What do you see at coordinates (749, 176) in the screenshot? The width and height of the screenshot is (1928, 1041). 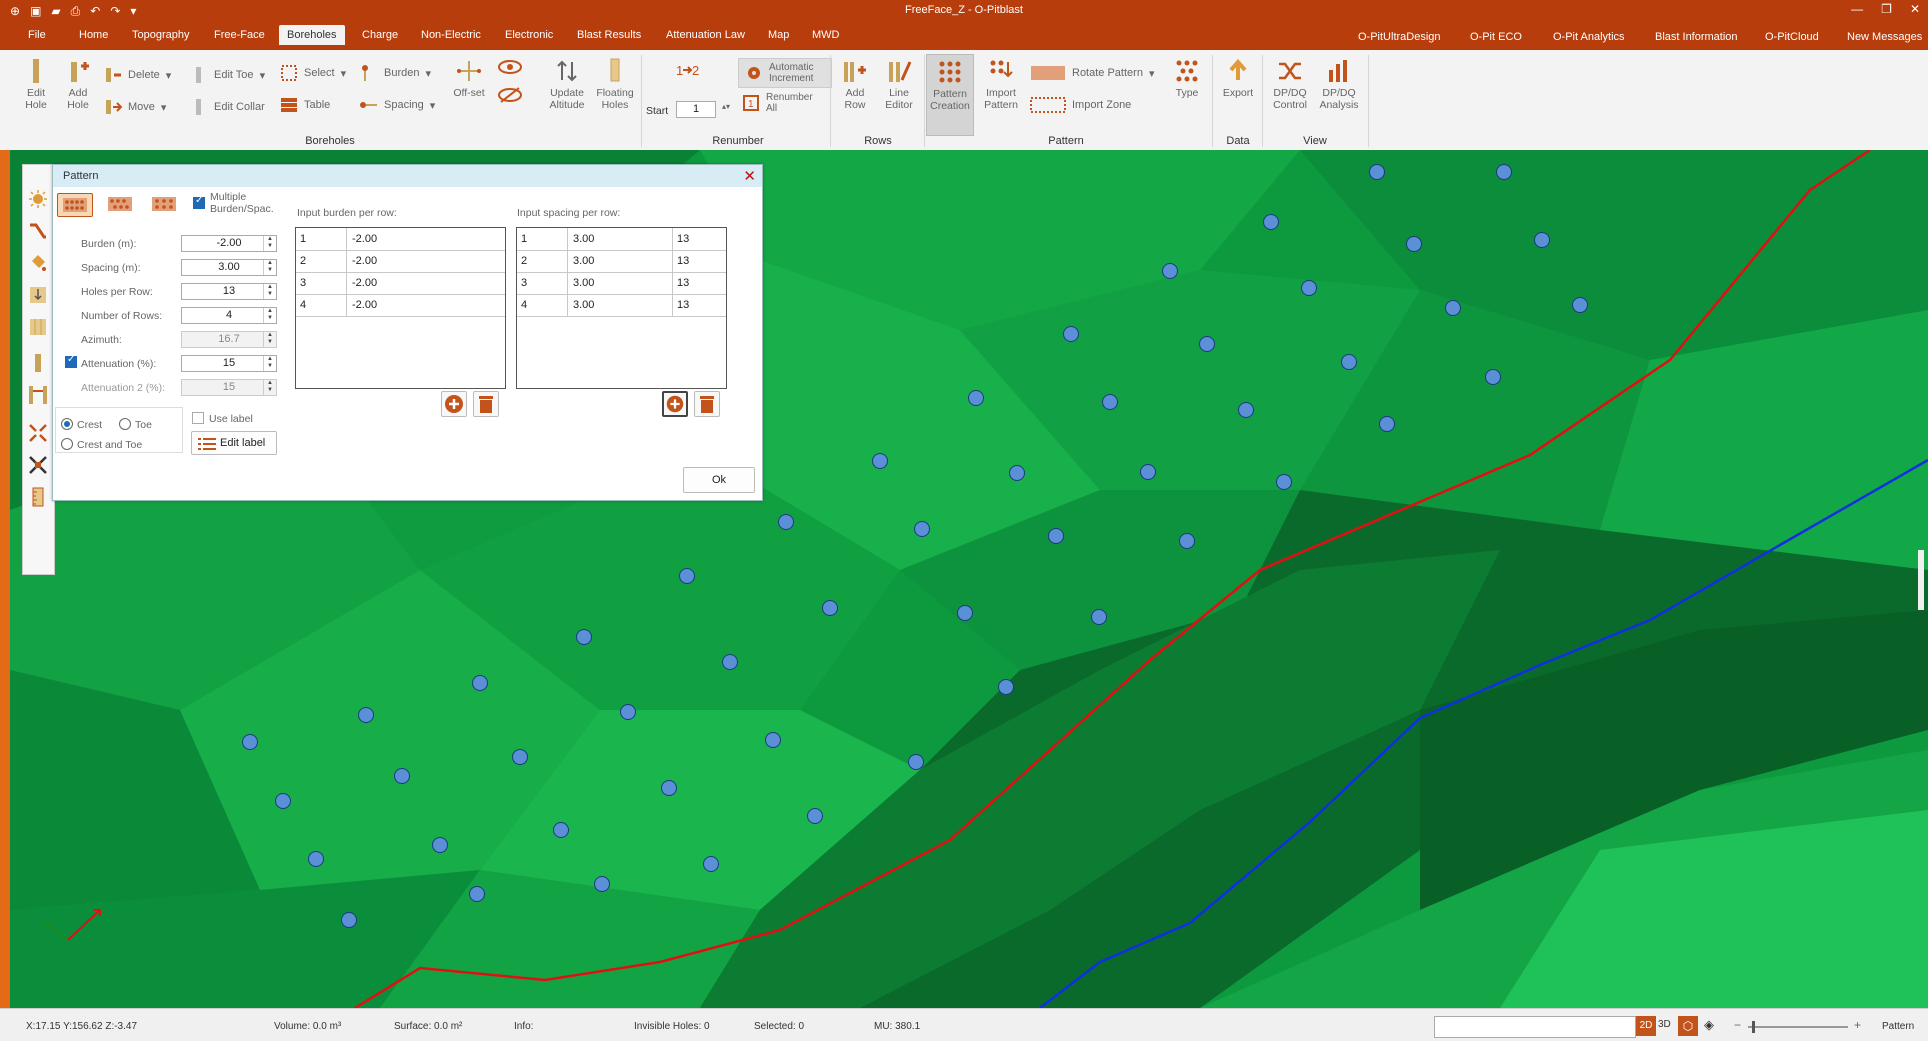 I see `dialog-close-icon: ✕` at bounding box center [749, 176].